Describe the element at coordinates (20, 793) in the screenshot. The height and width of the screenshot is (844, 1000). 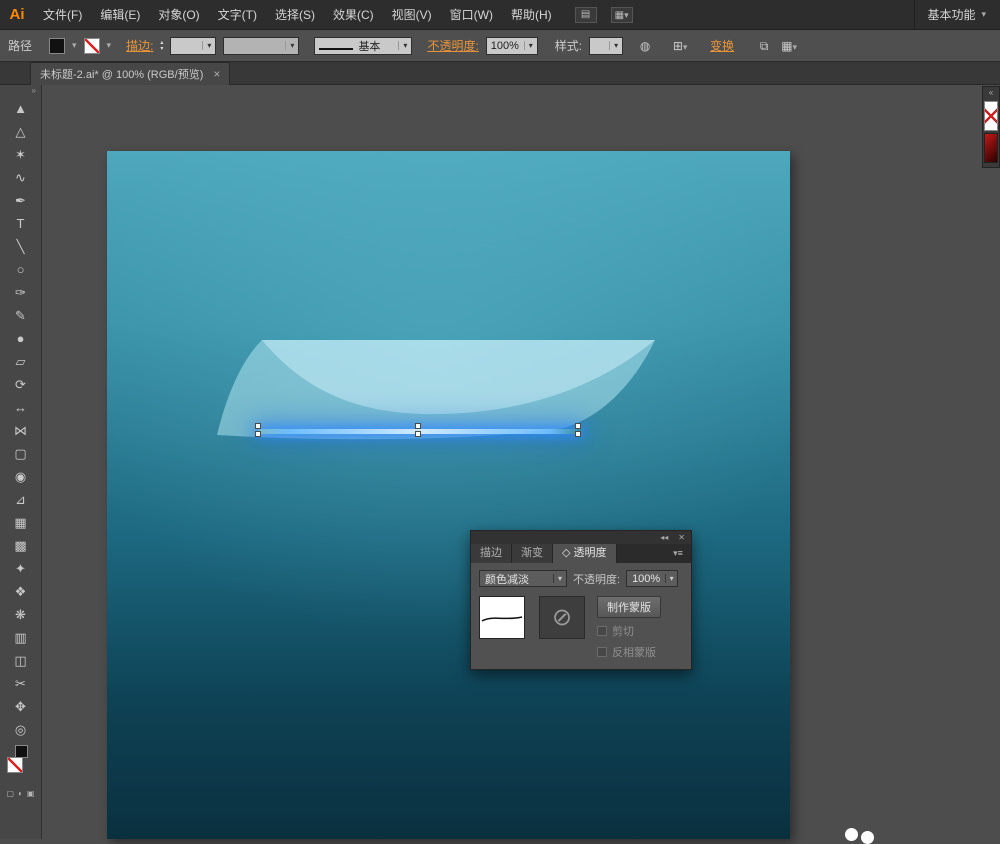
I see `draw-behind-icon: ◐` at that location.